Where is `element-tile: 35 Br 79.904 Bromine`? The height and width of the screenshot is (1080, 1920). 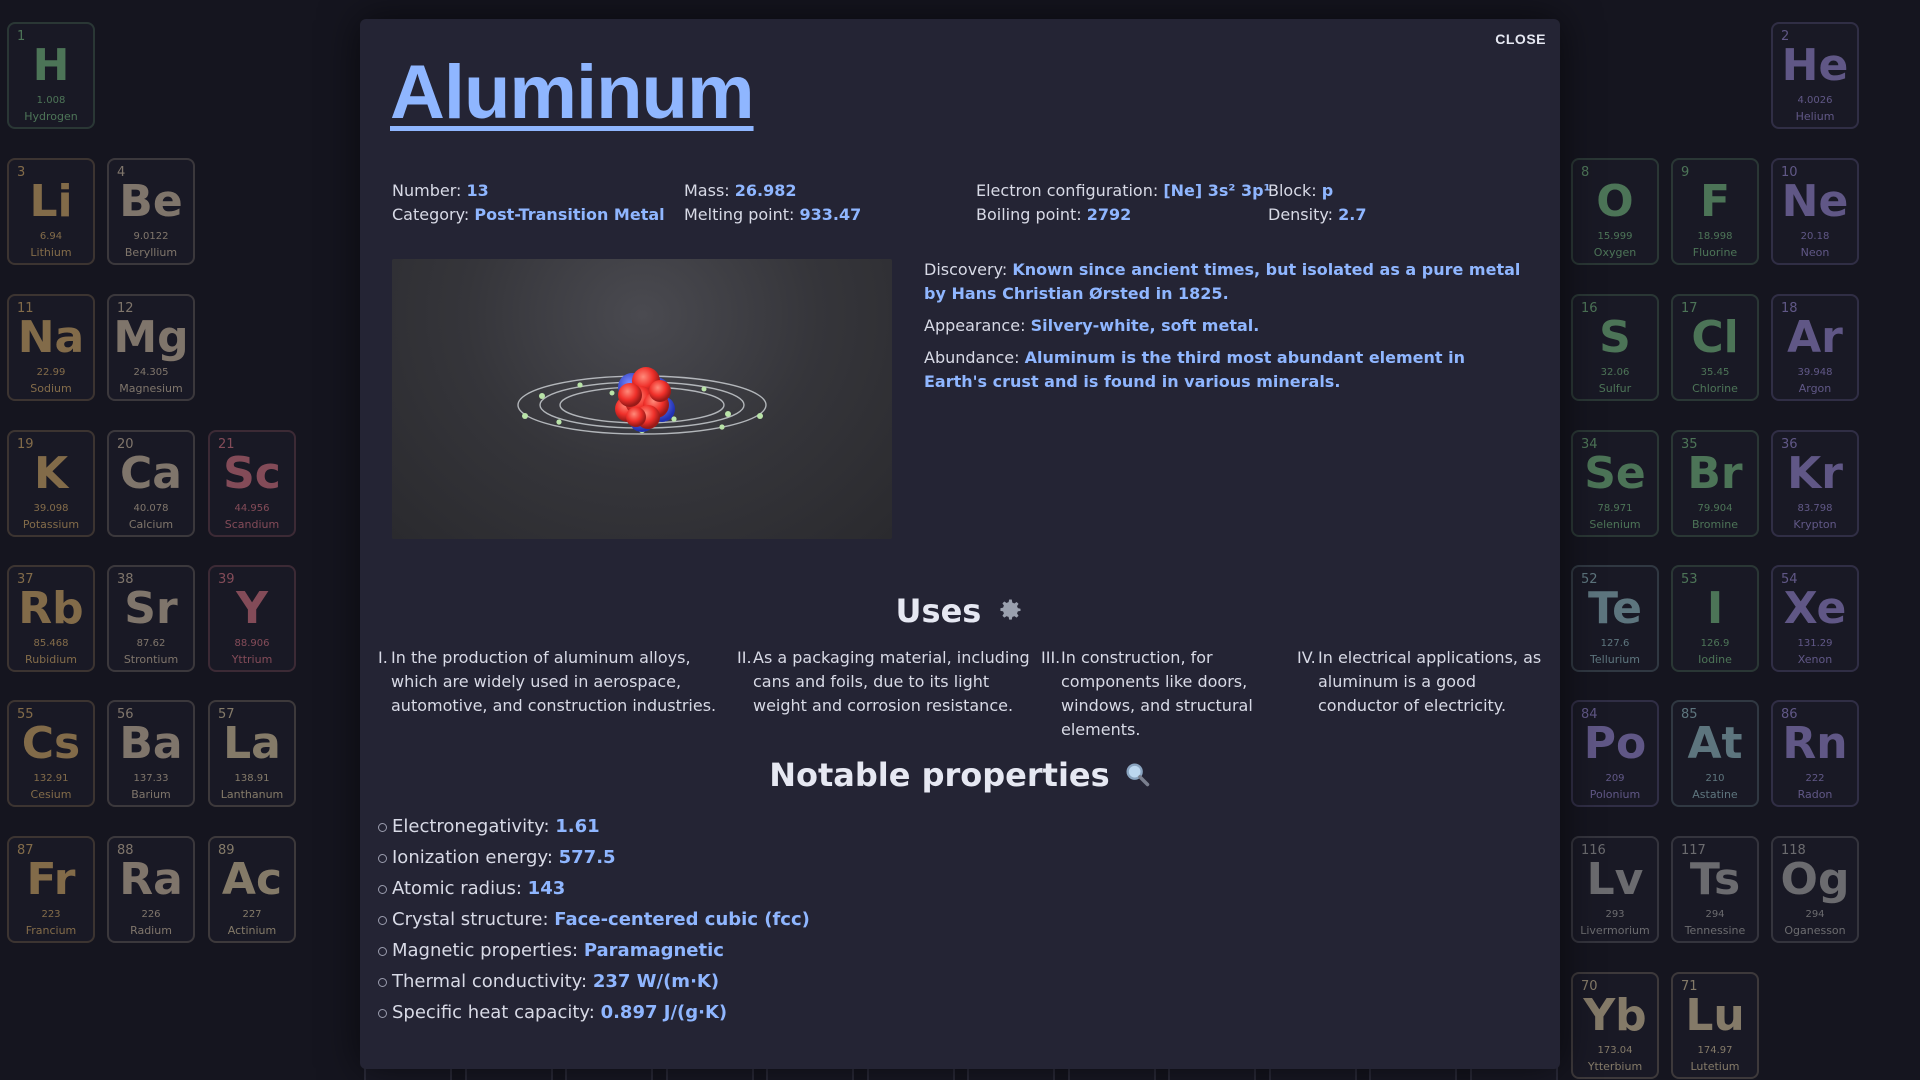 element-tile: 35 Br 79.904 Bromine is located at coordinates (1715, 483).